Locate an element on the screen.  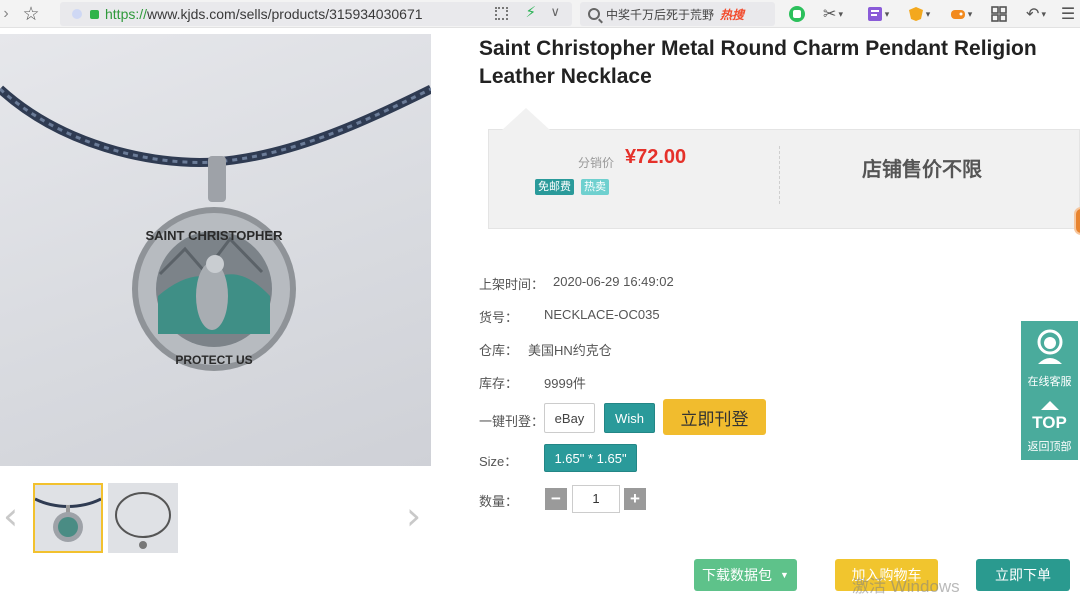
floating-orange-tab-icon is located at coordinates (1077, 221).